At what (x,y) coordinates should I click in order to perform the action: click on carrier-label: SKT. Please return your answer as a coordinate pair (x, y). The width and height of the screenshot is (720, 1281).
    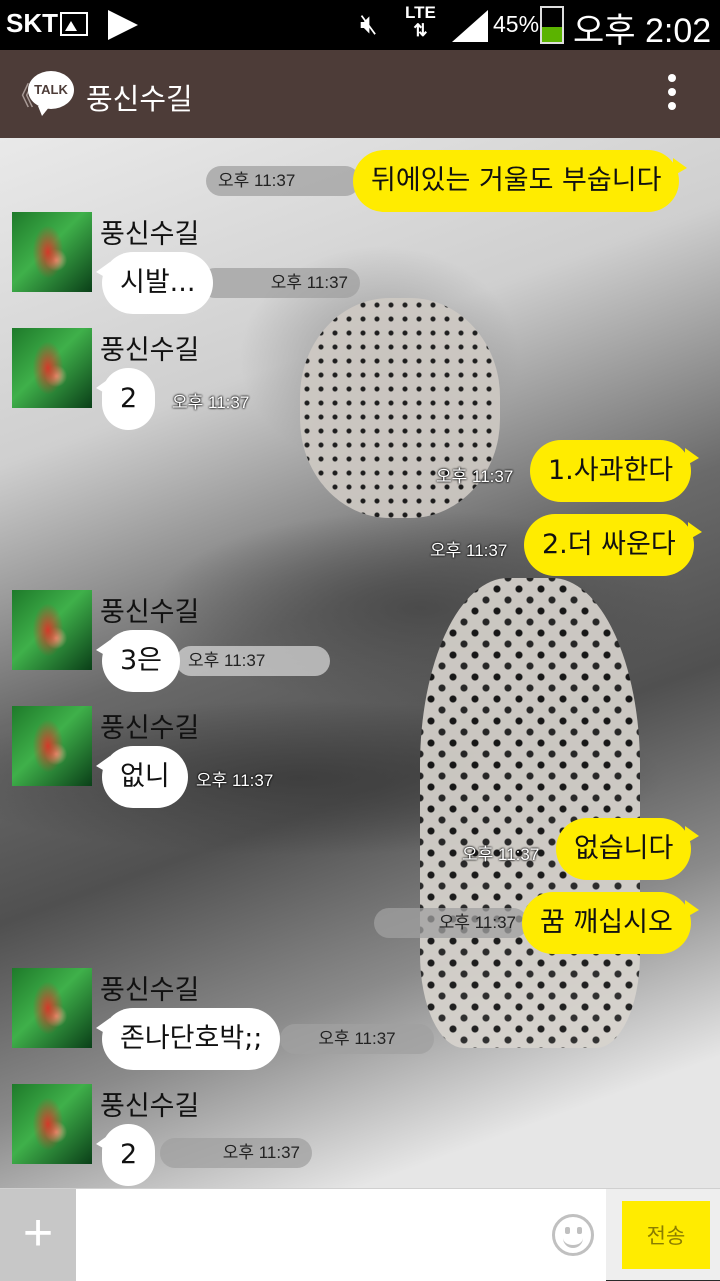
    Looking at the image, I should click on (32, 23).